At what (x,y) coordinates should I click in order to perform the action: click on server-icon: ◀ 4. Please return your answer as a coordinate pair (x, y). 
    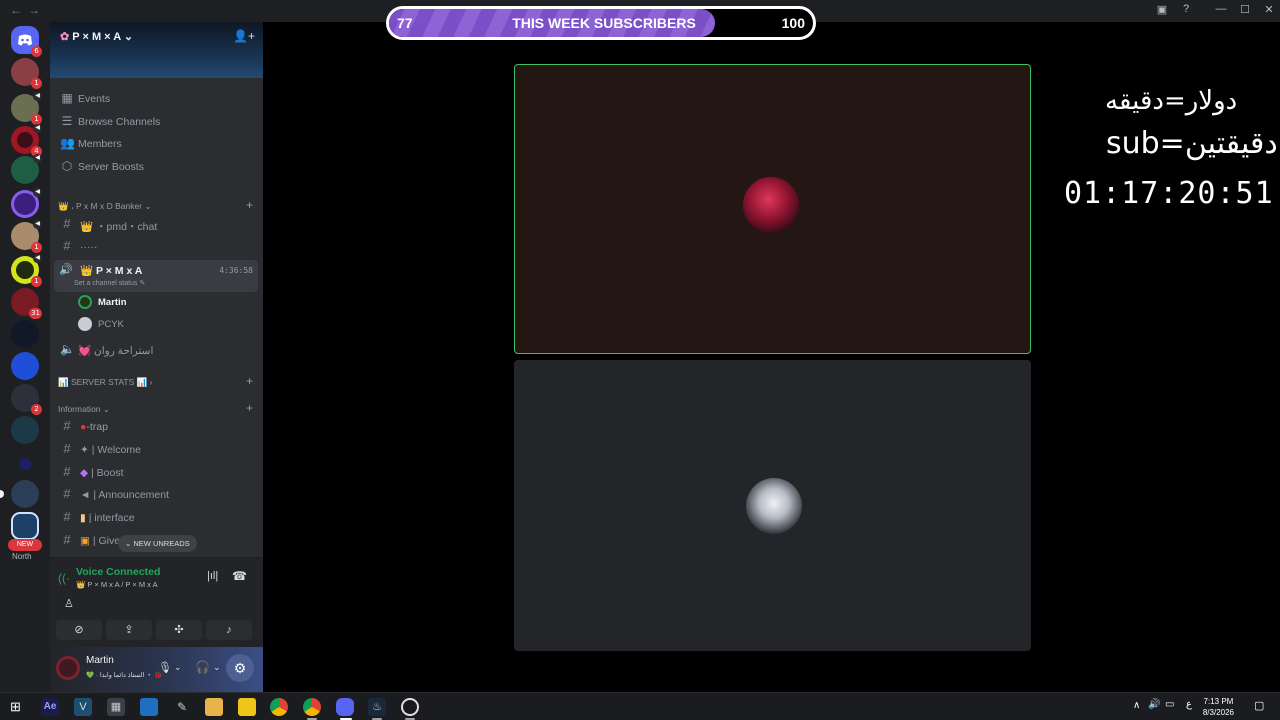
    Looking at the image, I should click on (26, 140).